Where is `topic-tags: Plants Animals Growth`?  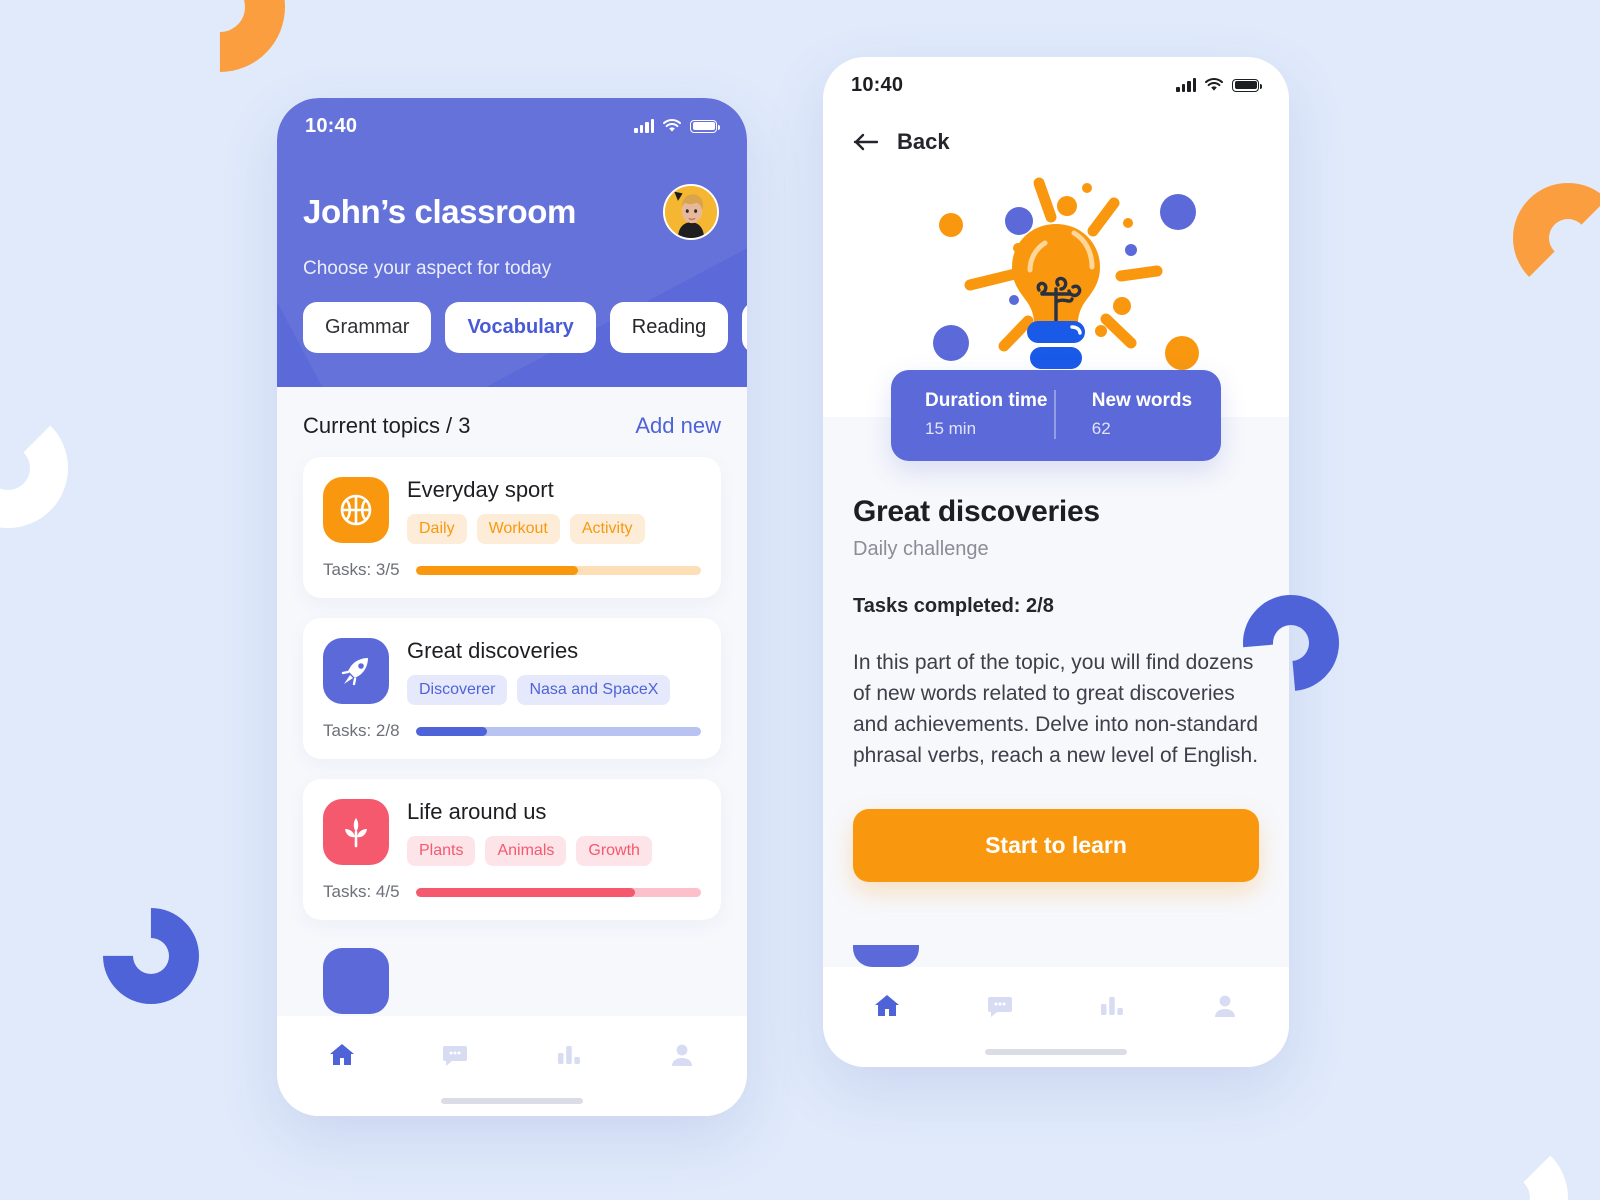 topic-tags: Plants Animals Growth is located at coordinates (554, 851).